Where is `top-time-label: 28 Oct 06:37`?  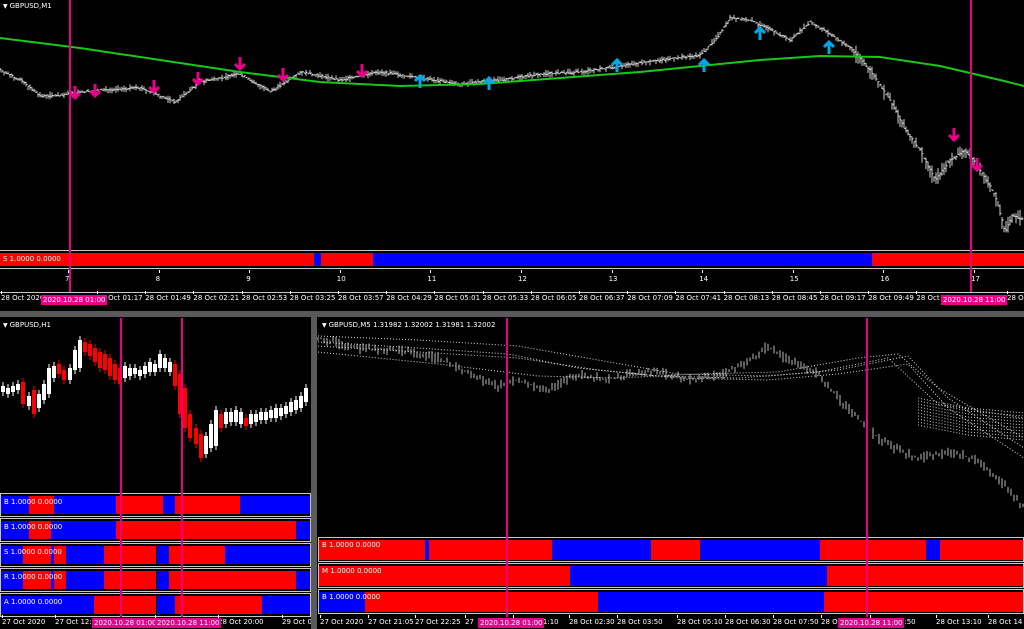 top-time-label: 28 Oct 06:37 is located at coordinates (602, 298).